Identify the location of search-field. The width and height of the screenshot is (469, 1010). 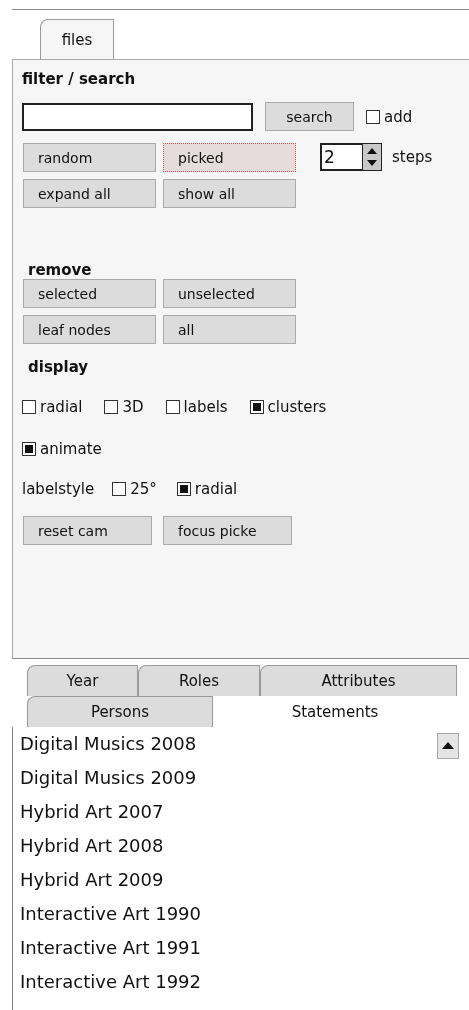
(137, 116).